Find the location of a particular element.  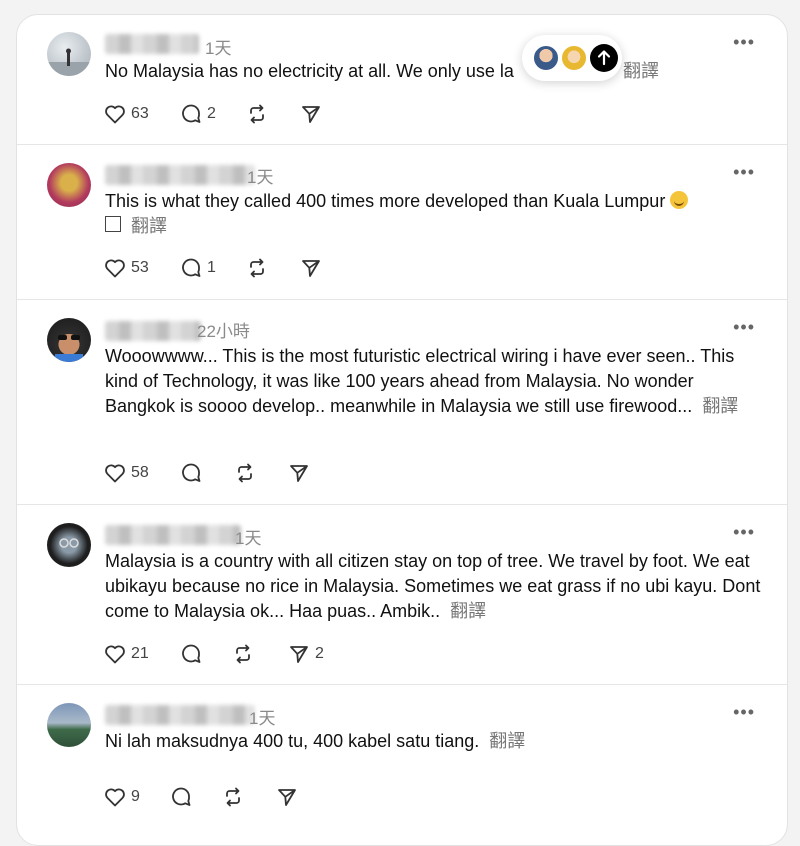

arrow-up-icon is located at coordinates (604, 58).